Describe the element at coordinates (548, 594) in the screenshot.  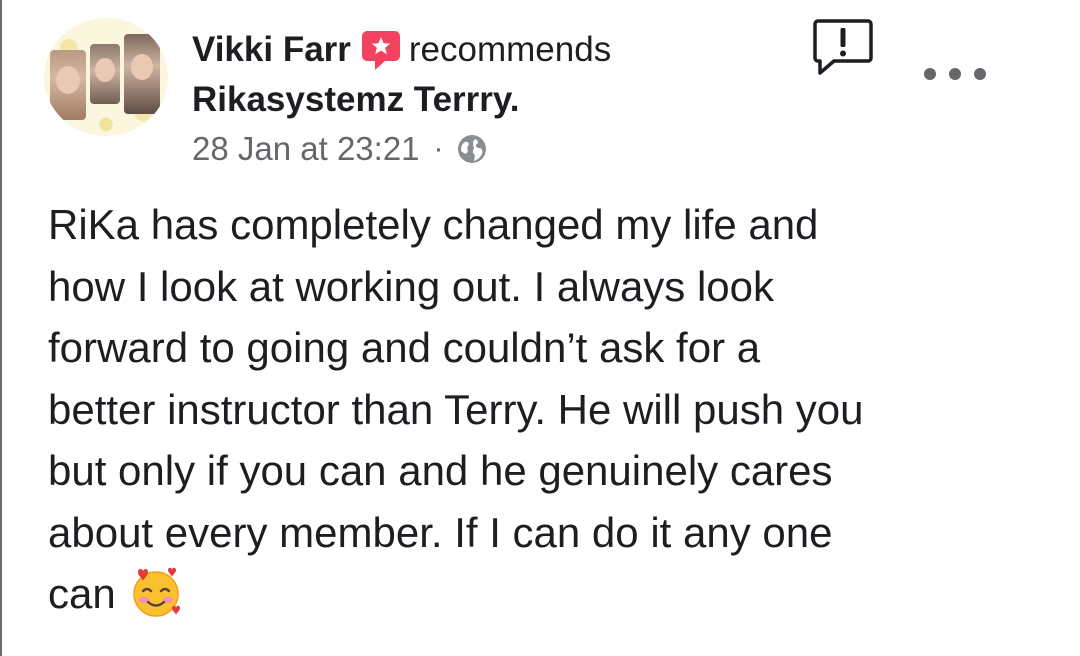
I see `post-body-last-line: can` at that location.